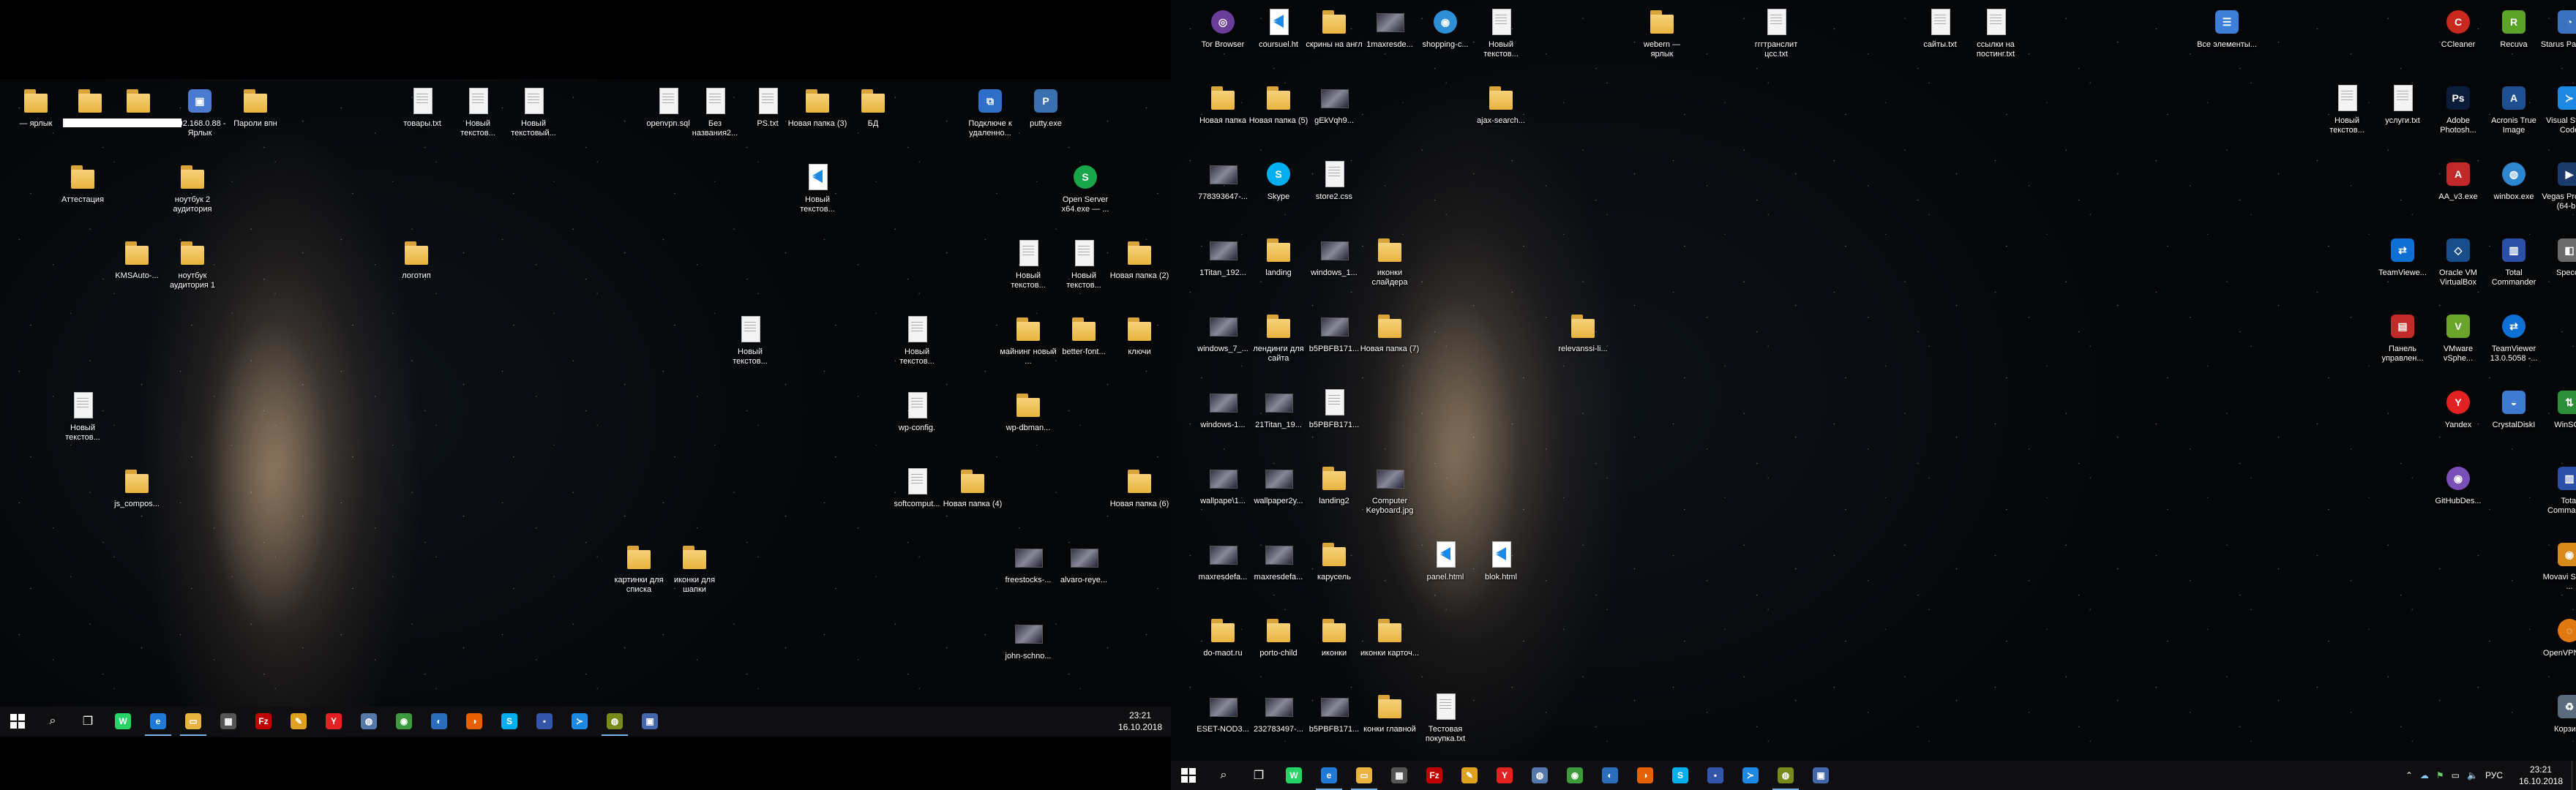  Describe the element at coordinates (1776, 32) in the screenshot. I see `desktop-icon: гггтранслит цсс.txt` at that location.